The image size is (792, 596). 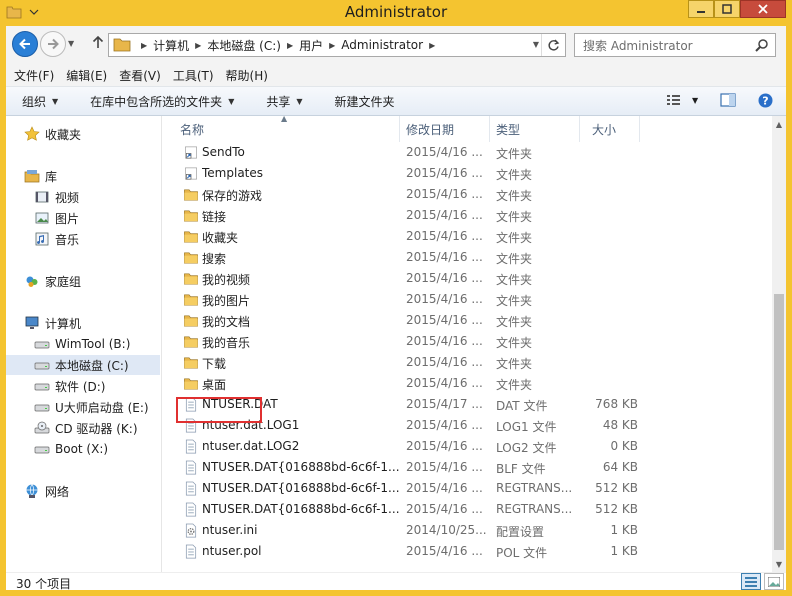 I want to click on new-folder-label: 新建文件夹, so click(x=364, y=101).